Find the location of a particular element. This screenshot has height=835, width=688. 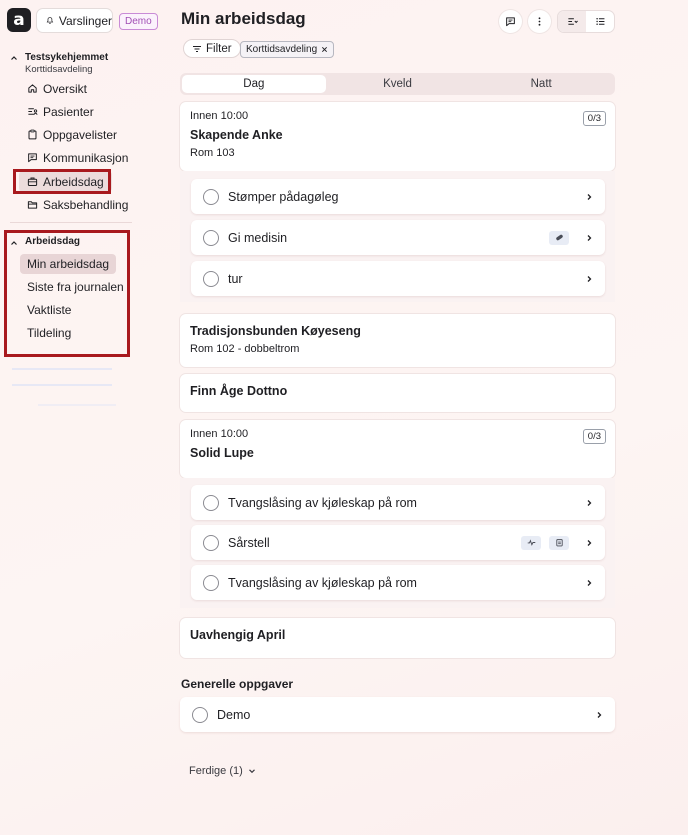

shift-tabs: Dag Kveld Natt is located at coordinates (397, 84).